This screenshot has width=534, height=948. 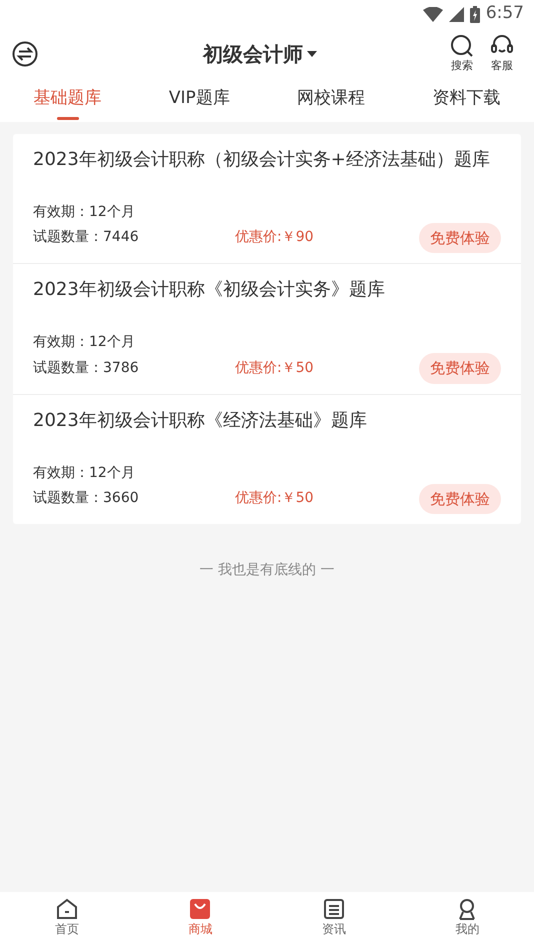 I want to click on bank-title: 2023年初级会计职称《经济法基础》题库, so click(x=267, y=431).